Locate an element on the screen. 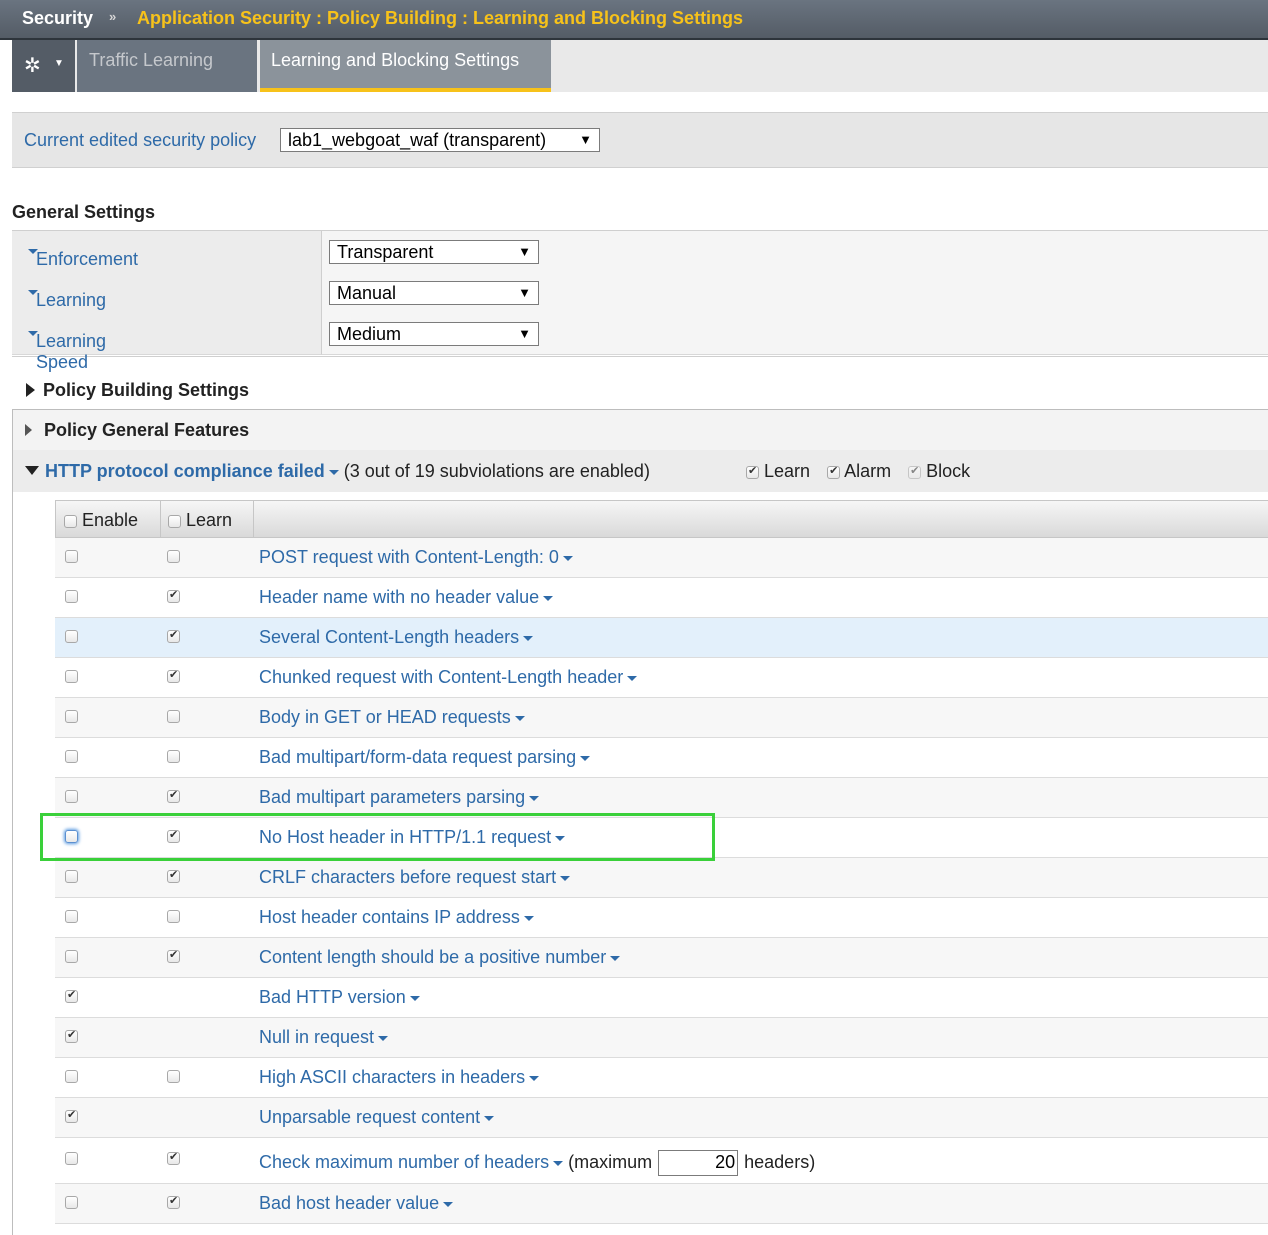 The image size is (1268, 1235). table-row: Body in GET or HEAD requests is located at coordinates (661, 718).